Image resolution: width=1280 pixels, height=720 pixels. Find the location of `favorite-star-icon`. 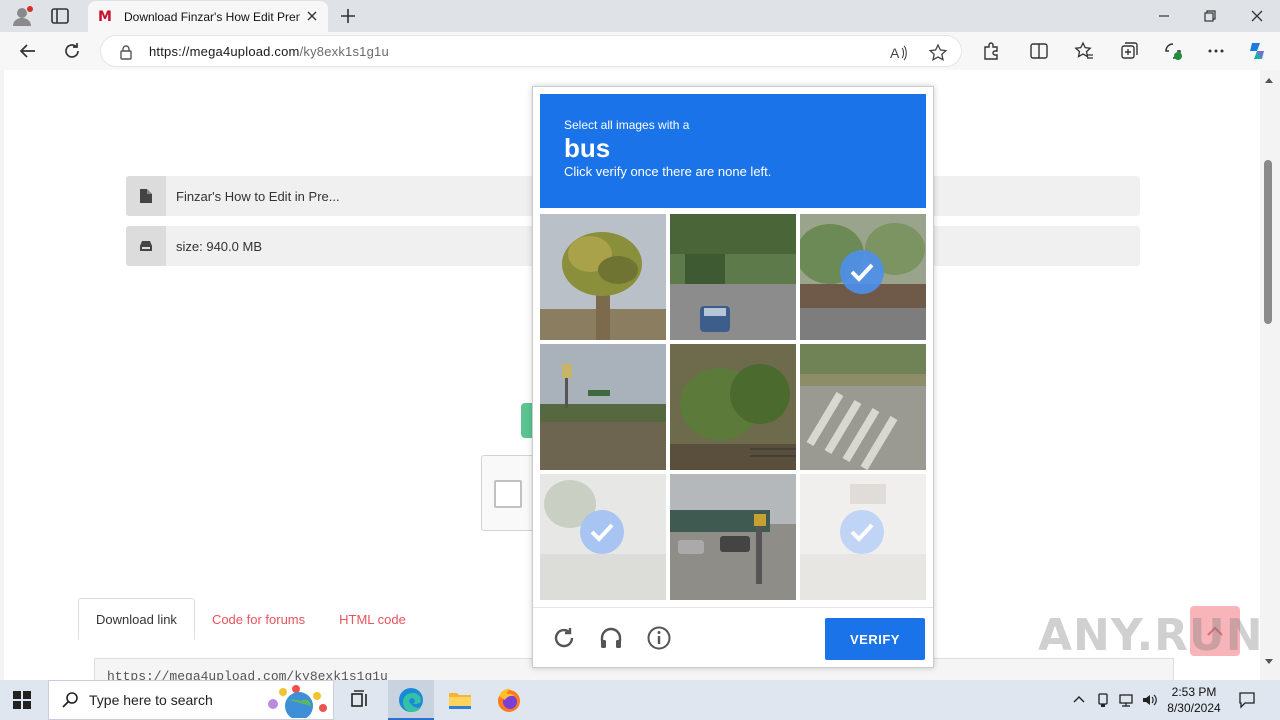

favorite-star-icon is located at coordinates (938, 53).